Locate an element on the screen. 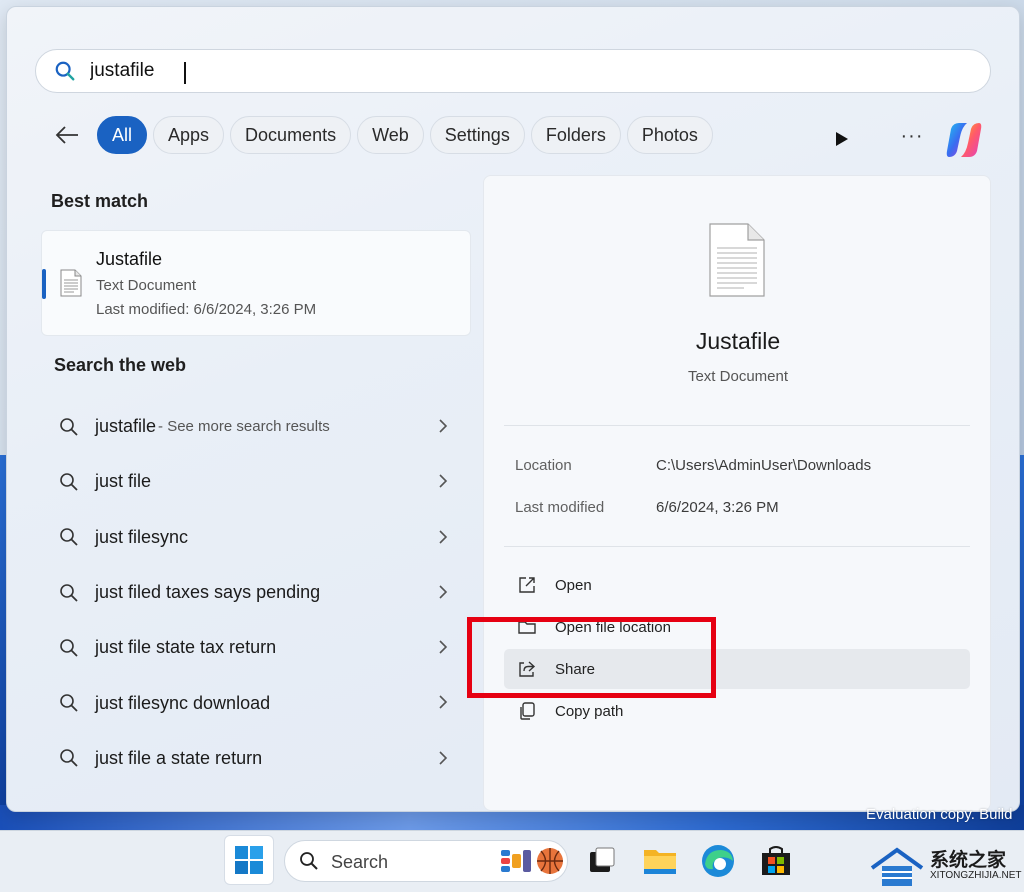 Image resolution: width=1024 pixels, height=892 pixels. taskbar-search-box: Search is located at coordinates (426, 861).